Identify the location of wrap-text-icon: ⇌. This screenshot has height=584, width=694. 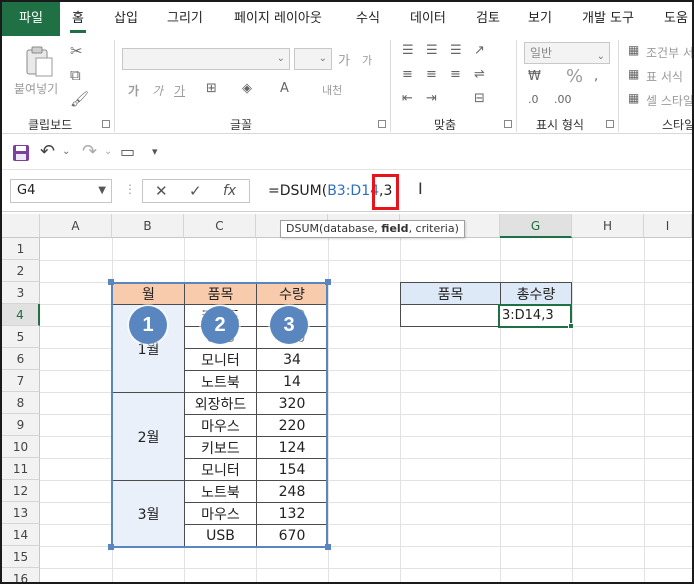
(479, 74).